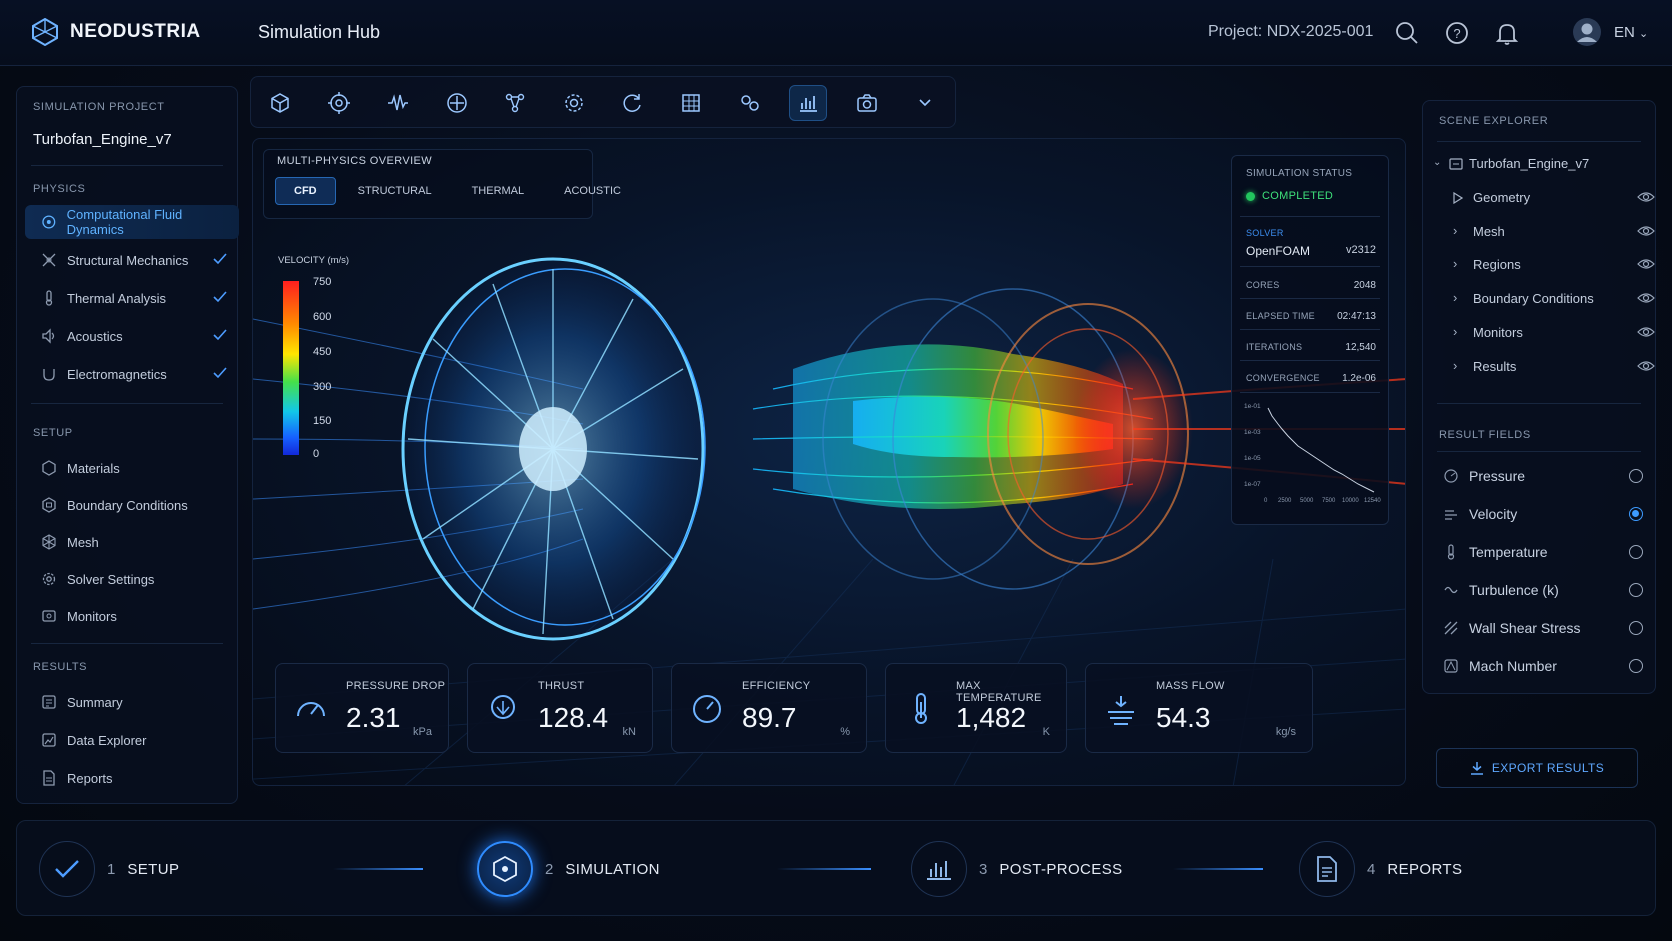 Image resolution: width=1672 pixels, height=941 pixels. Describe the element at coordinates (322, 317) in the screenshot. I see `legend-tick: 600` at that location.